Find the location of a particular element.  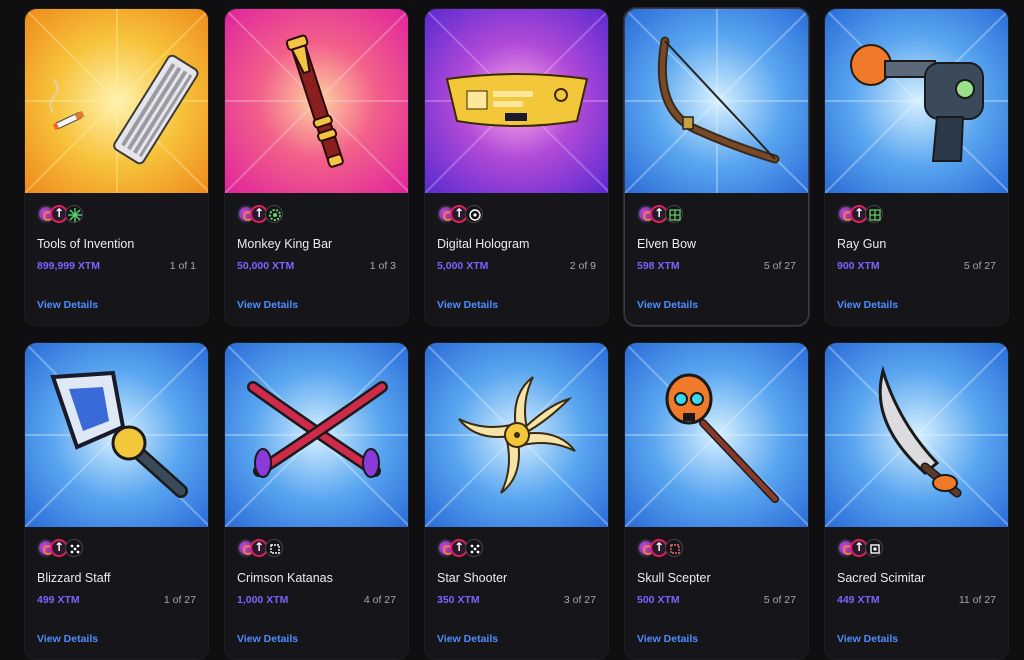

item-card: Elven Bow 598 XTM 5 of 27 View Details is located at coordinates (716, 167).